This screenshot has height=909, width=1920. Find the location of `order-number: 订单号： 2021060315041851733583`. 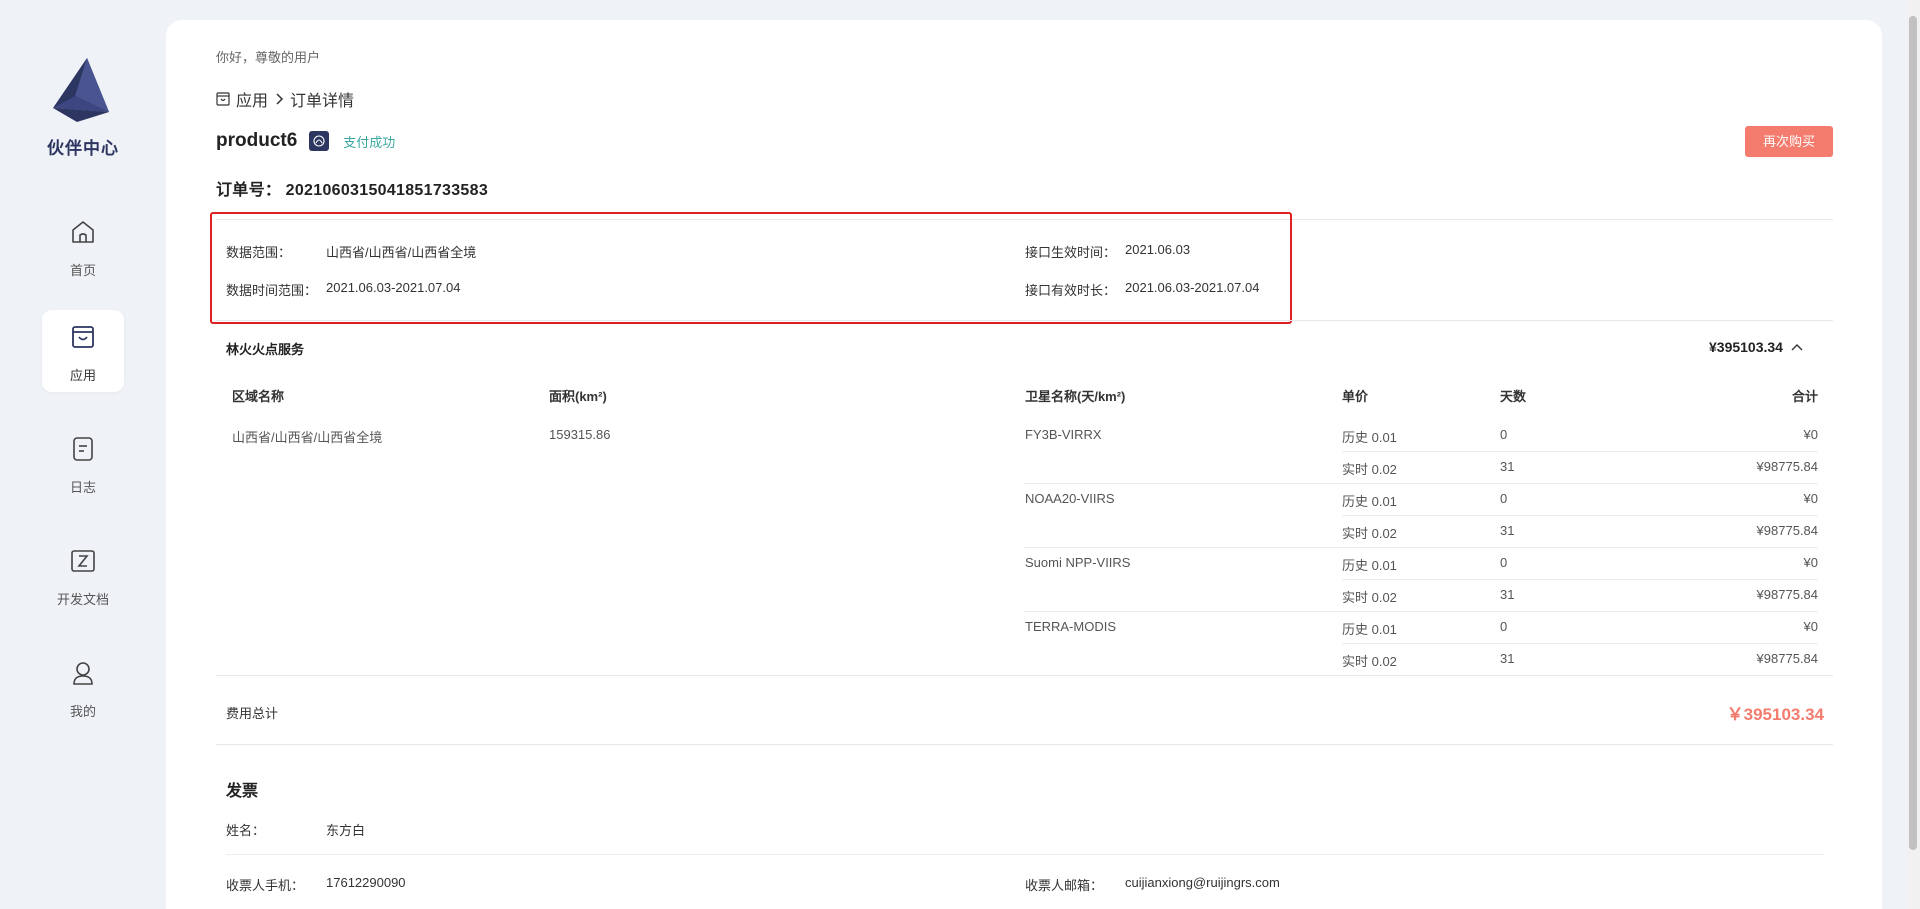

order-number: 订单号： 2021060315041851733583 is located at coordinates (352, 188).